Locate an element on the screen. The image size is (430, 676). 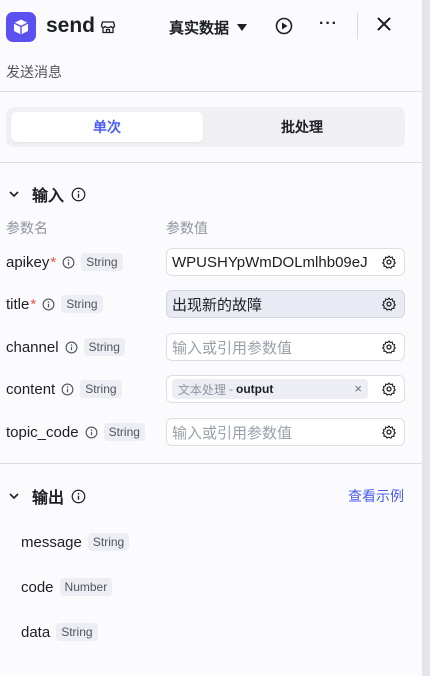
param-label-title: title * String is located at coordinates (54, 304).